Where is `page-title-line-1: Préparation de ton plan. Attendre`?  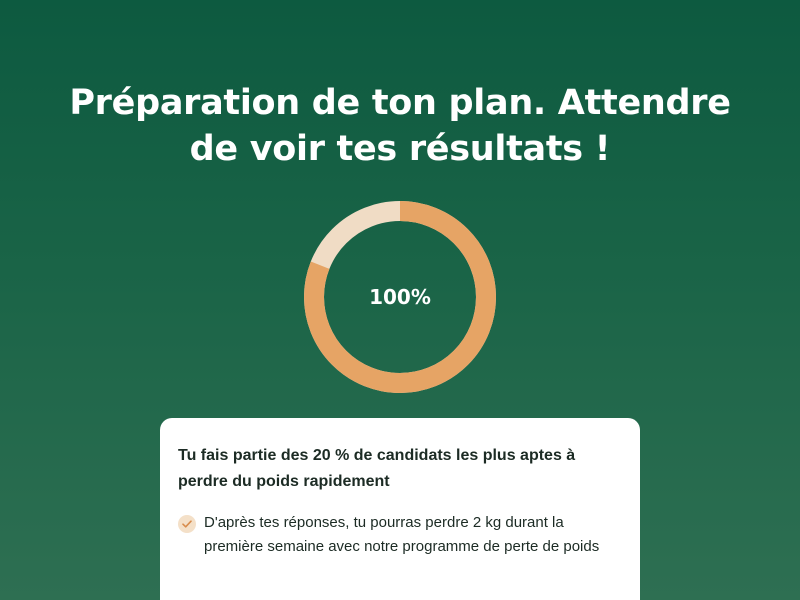
page-title-line-1: Préparation de ton plan. Attendre is located at coordinates (400, 103).